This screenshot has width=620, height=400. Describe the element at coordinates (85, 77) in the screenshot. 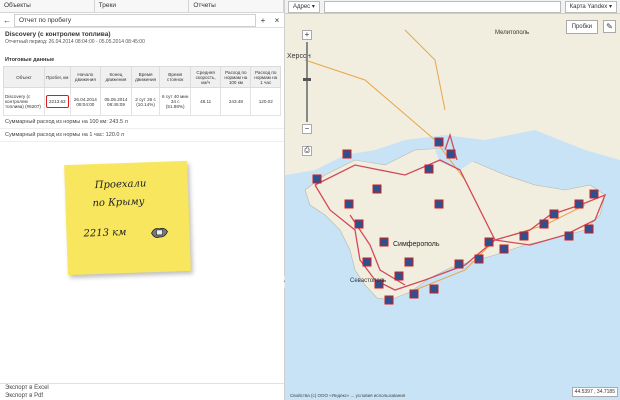

I see `column-header: Начало движения` at that location.